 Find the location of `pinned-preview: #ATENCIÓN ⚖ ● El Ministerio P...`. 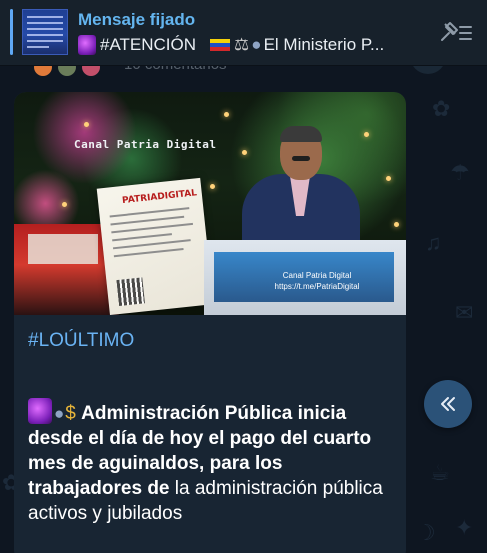

pinned-preview: #ATENCIÓN ⚖ ● El Ministerio P... is located at coordinates (248, 45).